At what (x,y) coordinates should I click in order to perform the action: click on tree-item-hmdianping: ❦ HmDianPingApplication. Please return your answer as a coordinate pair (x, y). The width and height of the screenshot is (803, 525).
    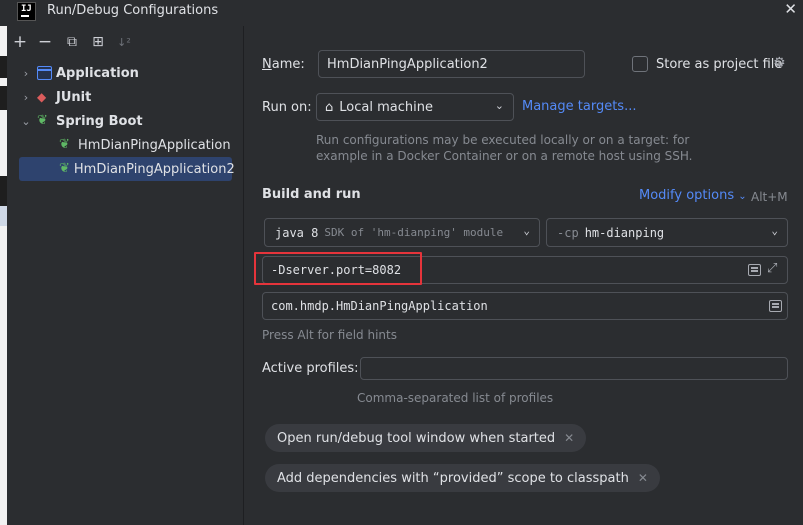
    Looking at the image, I should click on (137, 145).